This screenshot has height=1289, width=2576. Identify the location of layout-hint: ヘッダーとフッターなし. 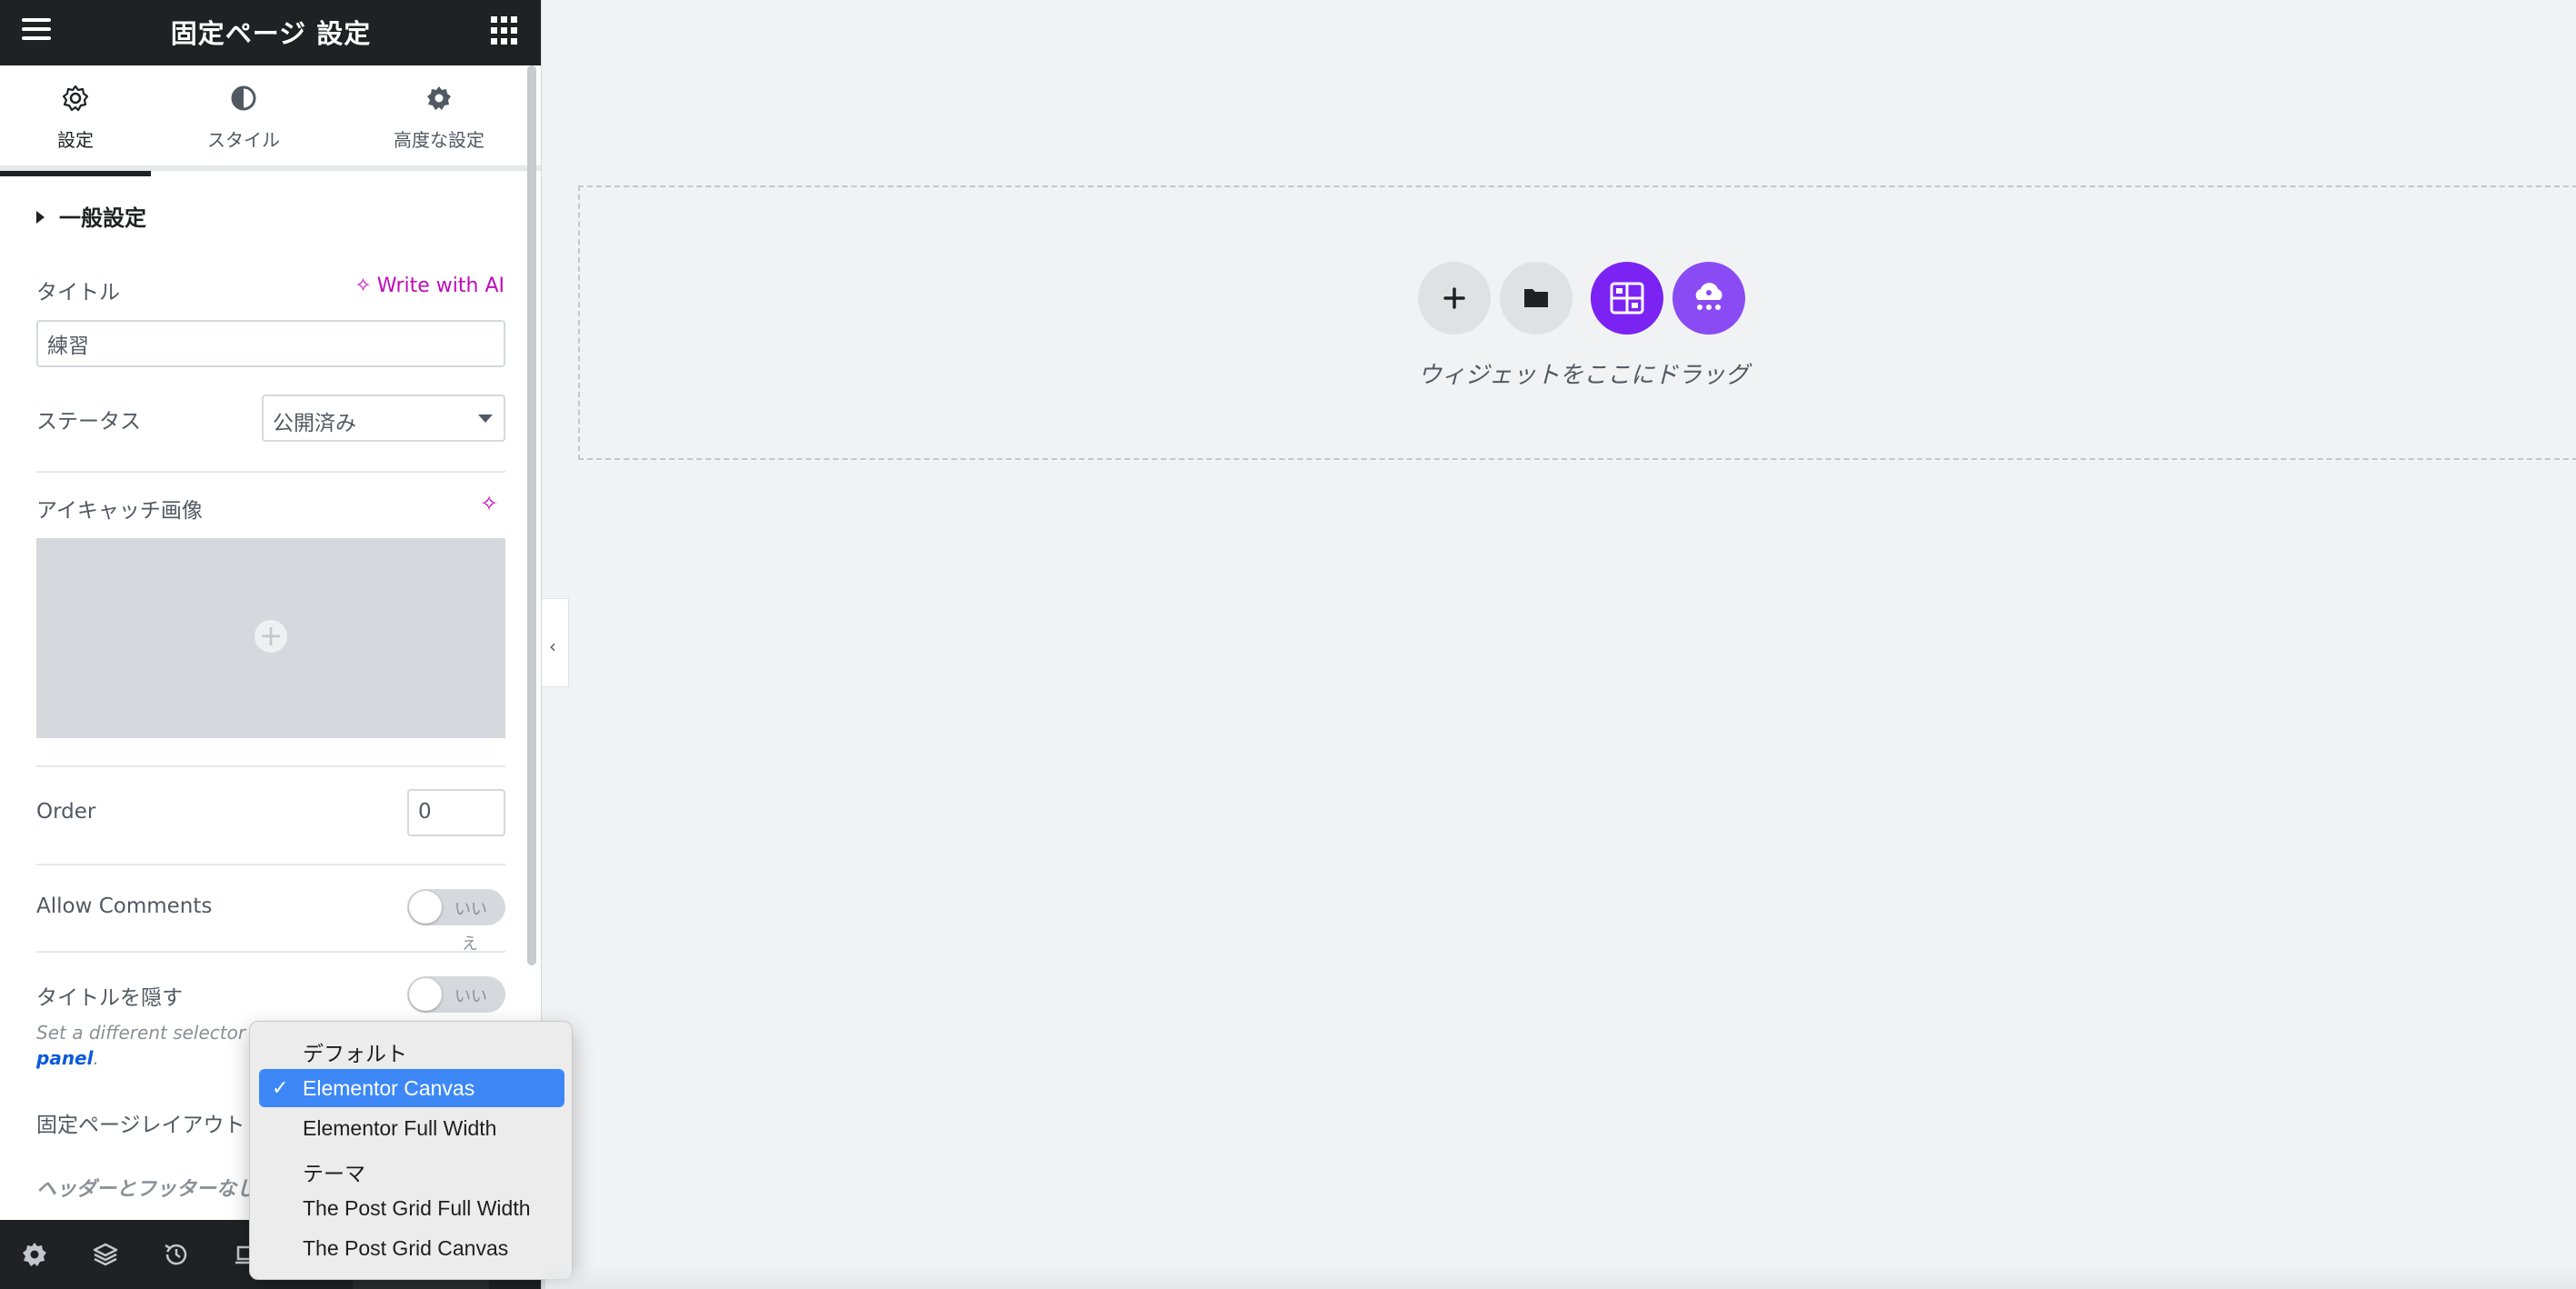
(146, 1189).